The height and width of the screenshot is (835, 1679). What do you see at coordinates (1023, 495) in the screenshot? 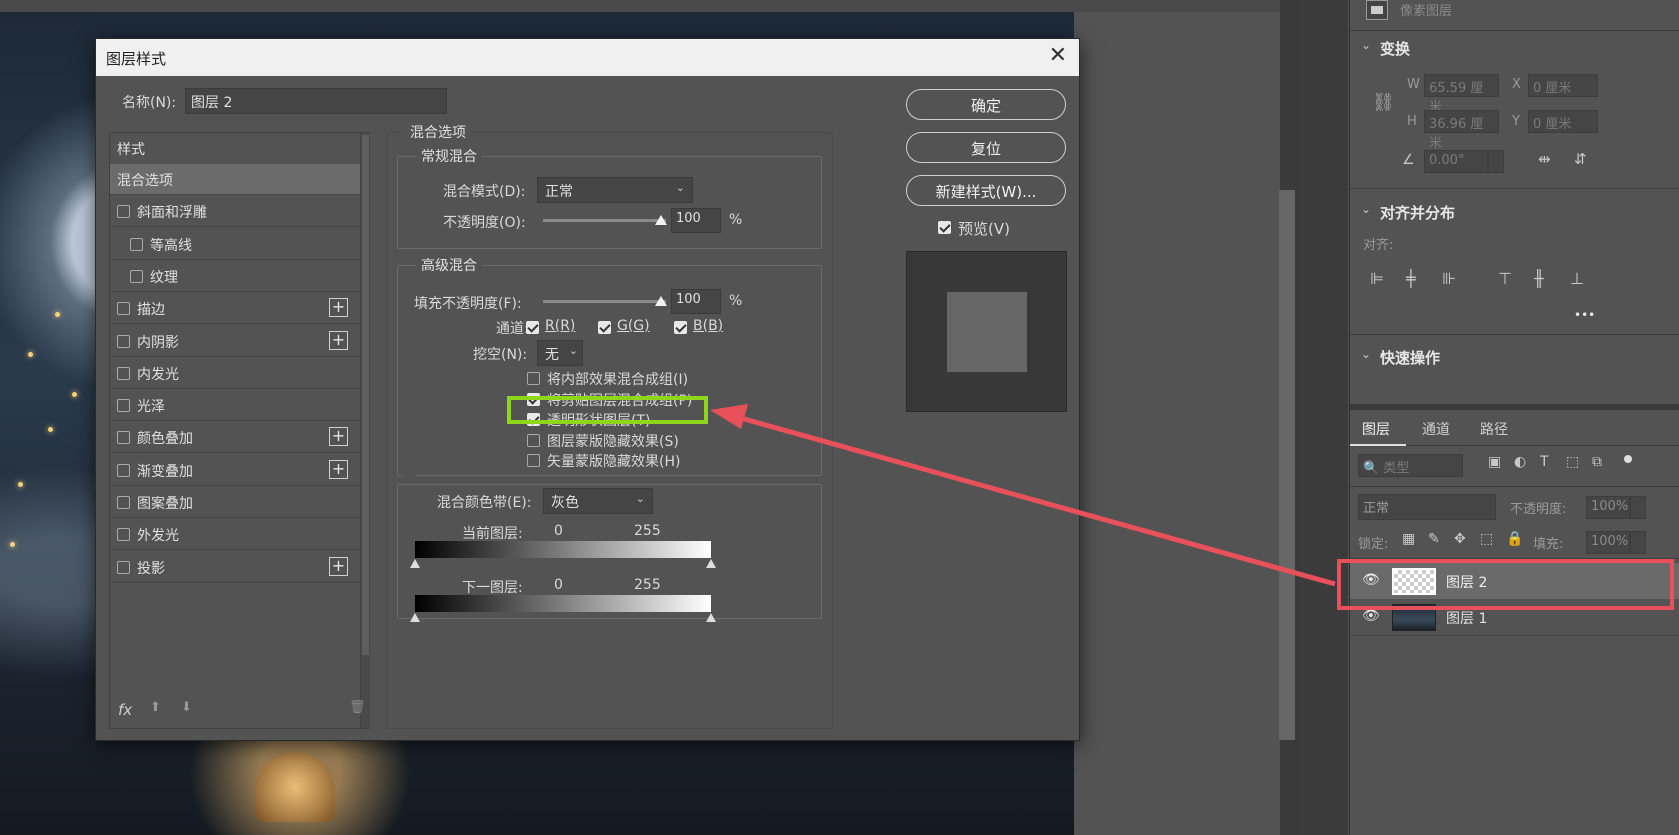
I see `annotation-arrow` at bounding box center [1023, 495].